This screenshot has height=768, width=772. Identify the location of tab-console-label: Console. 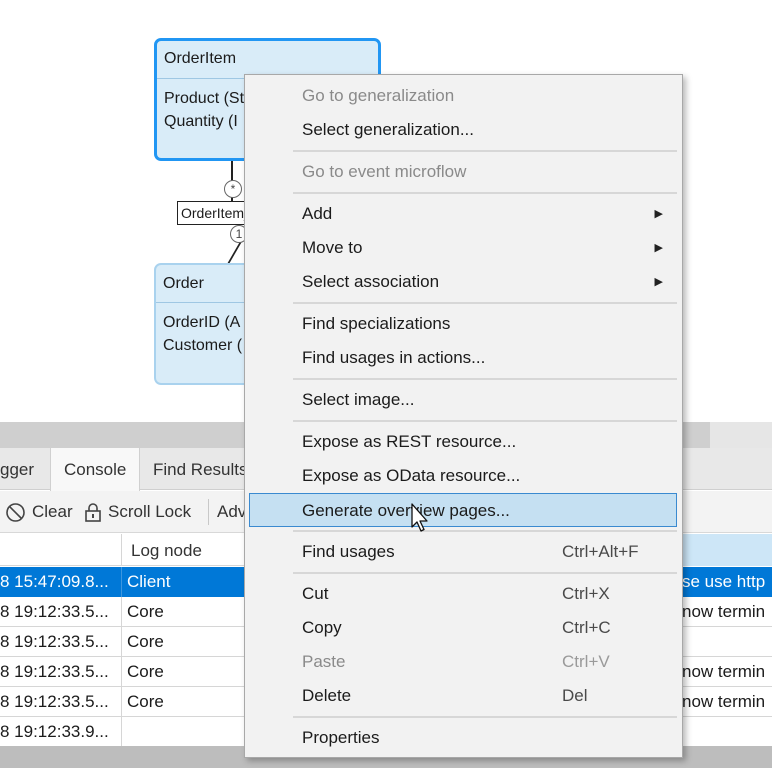
(95, 469).